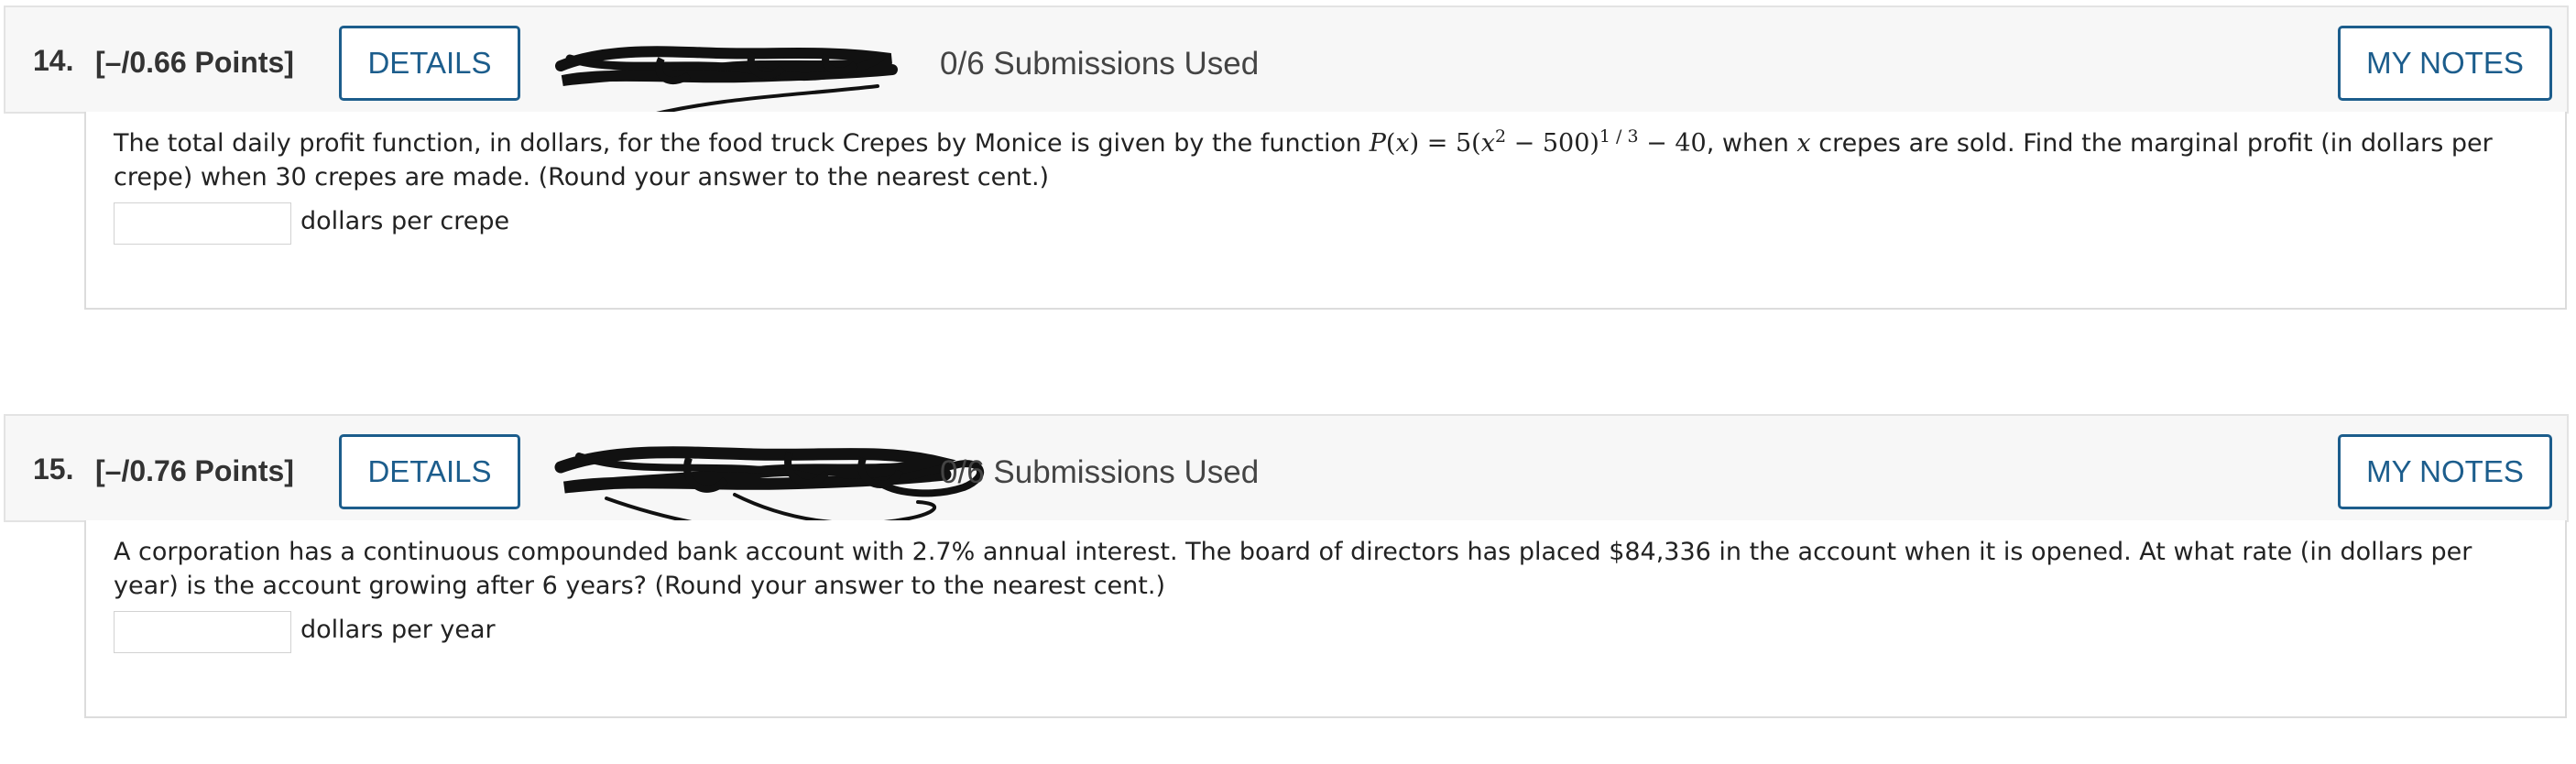 This screenshot has width=2576, height=764. I want to click on question-text-part: , when, so click(1752, 143).